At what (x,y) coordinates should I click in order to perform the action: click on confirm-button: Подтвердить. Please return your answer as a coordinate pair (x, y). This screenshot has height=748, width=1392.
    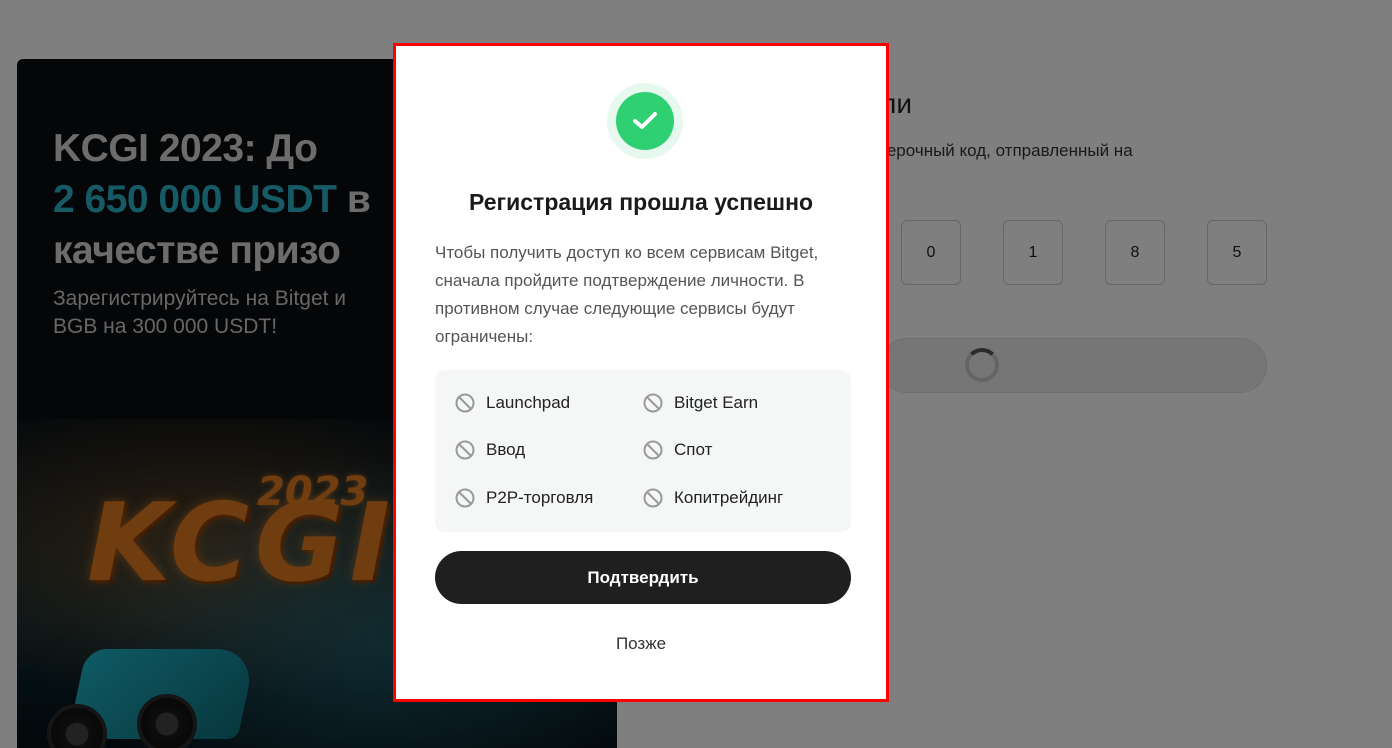
    Looking at the image, I should click on (643, 577).